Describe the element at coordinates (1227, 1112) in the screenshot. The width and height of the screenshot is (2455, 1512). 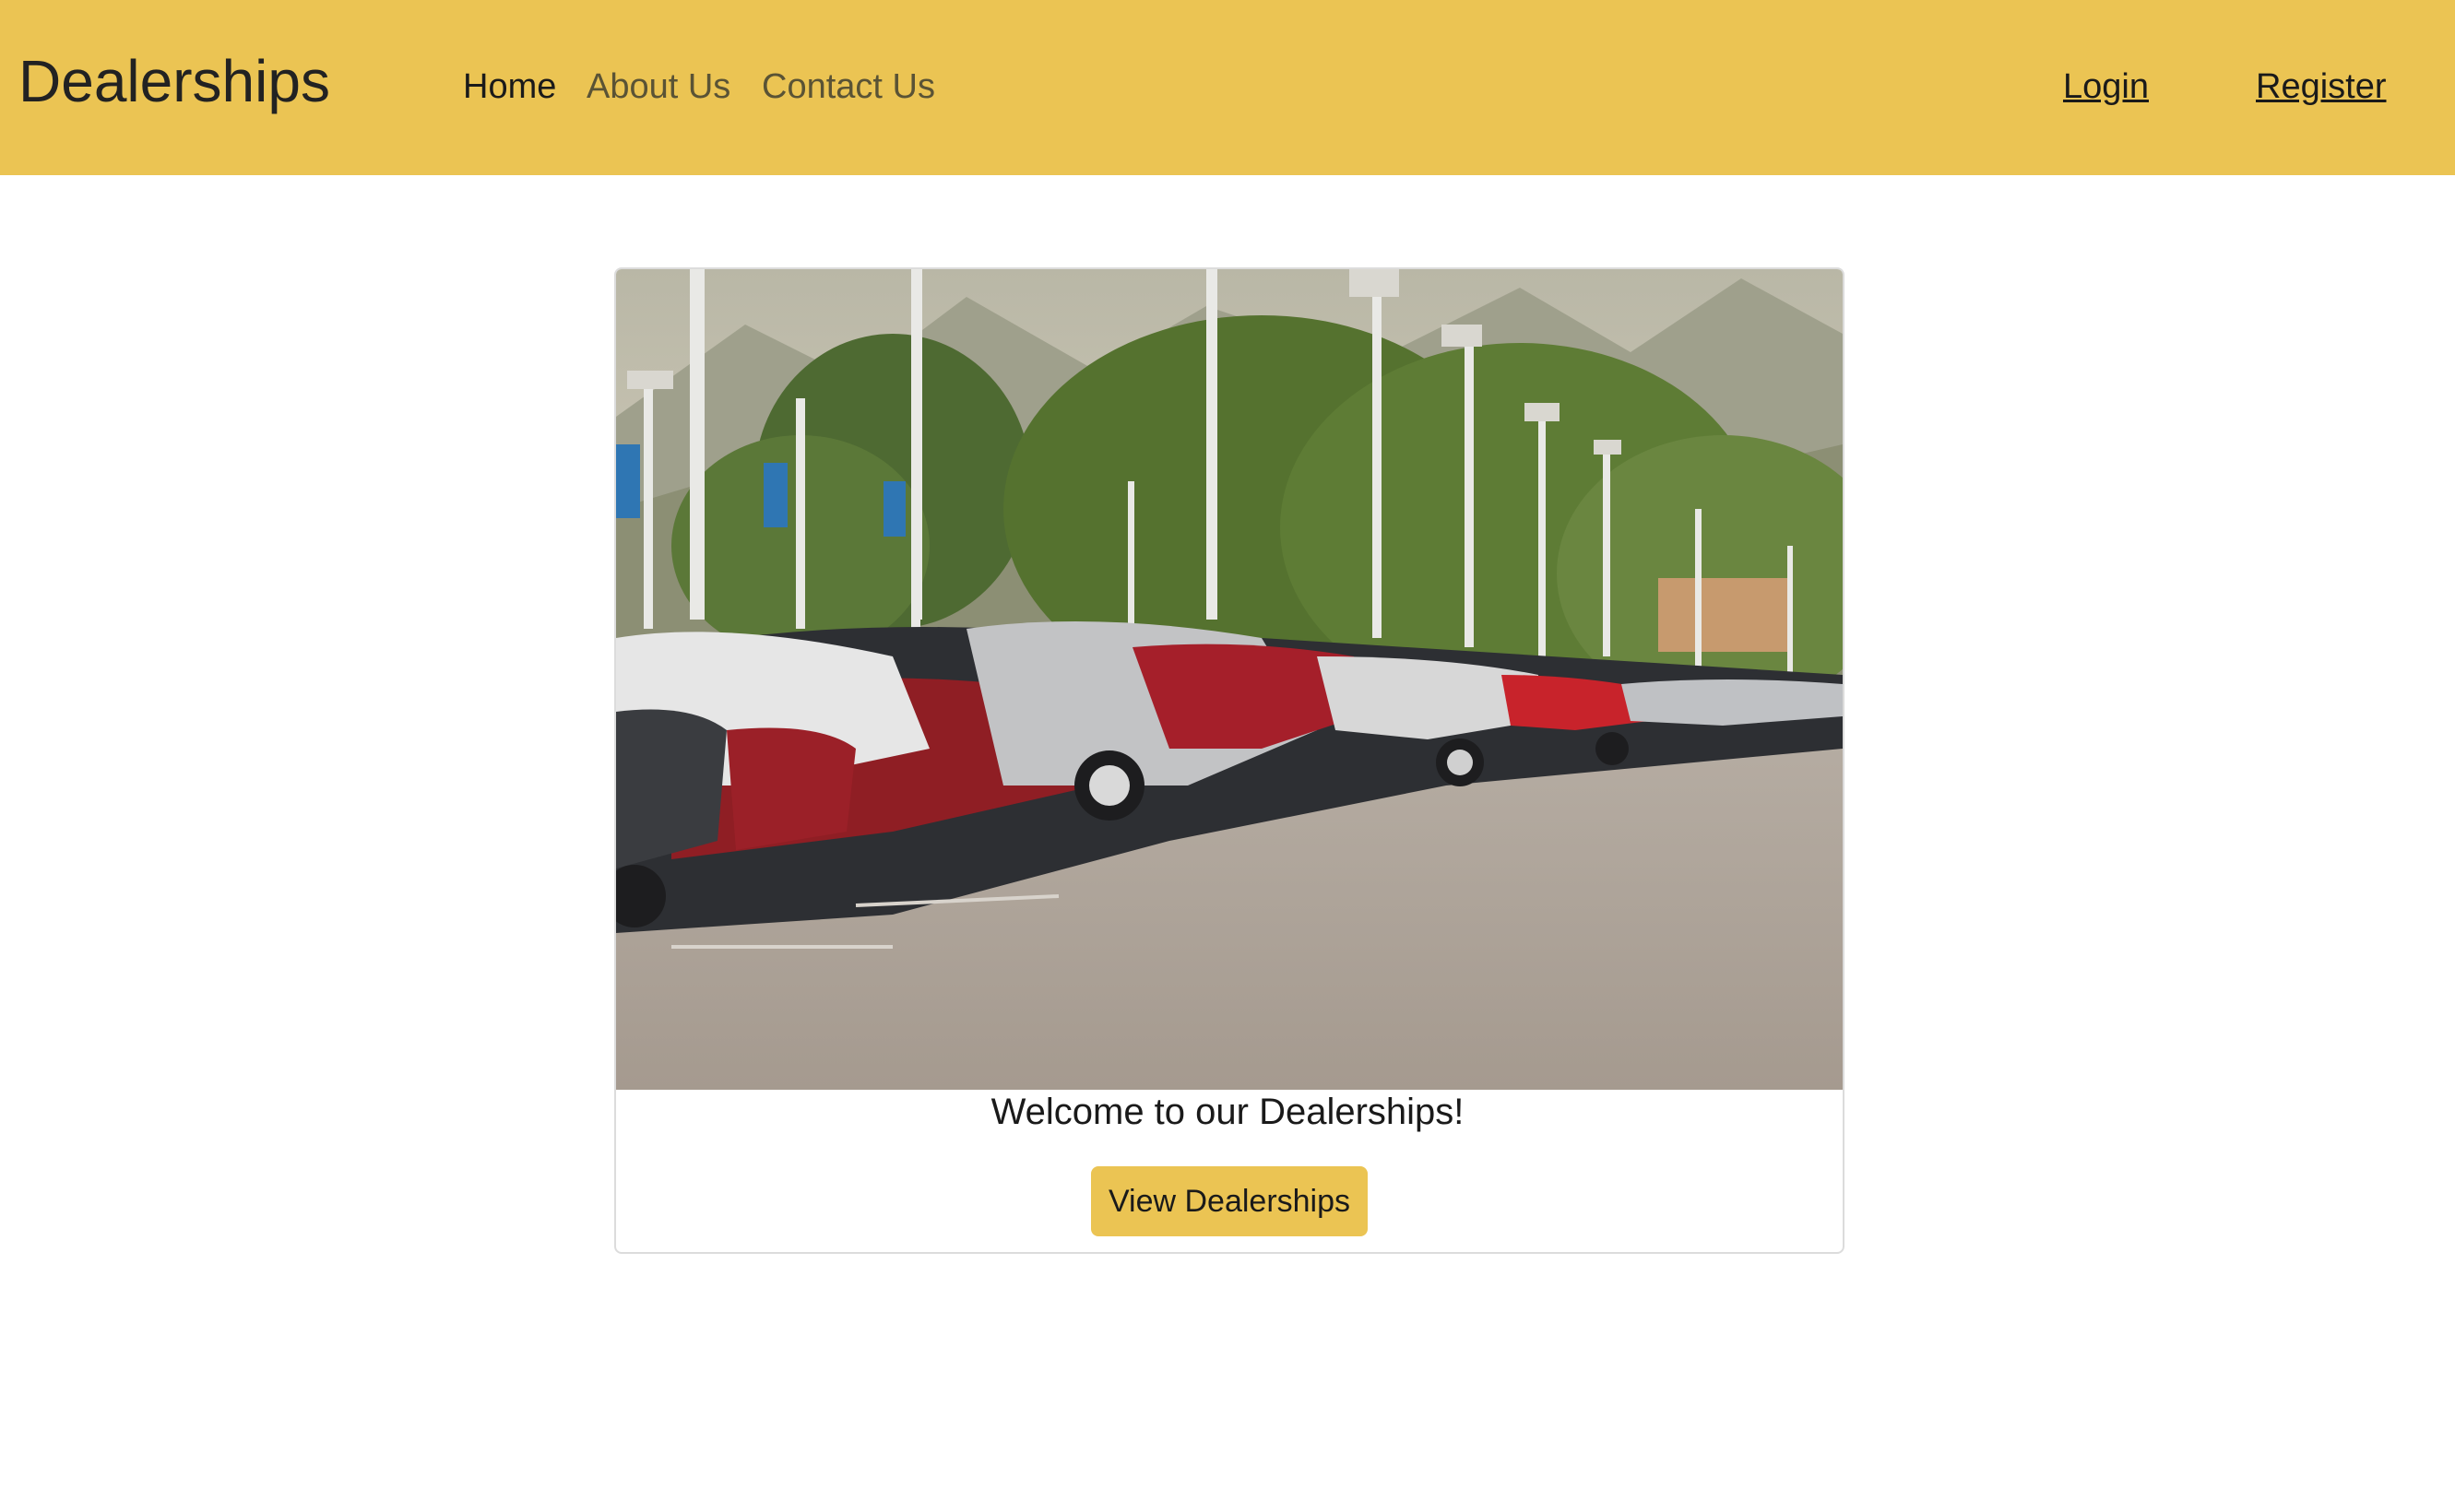
I see `welcome-heading: Welcome to our Dealerships!` at that location.